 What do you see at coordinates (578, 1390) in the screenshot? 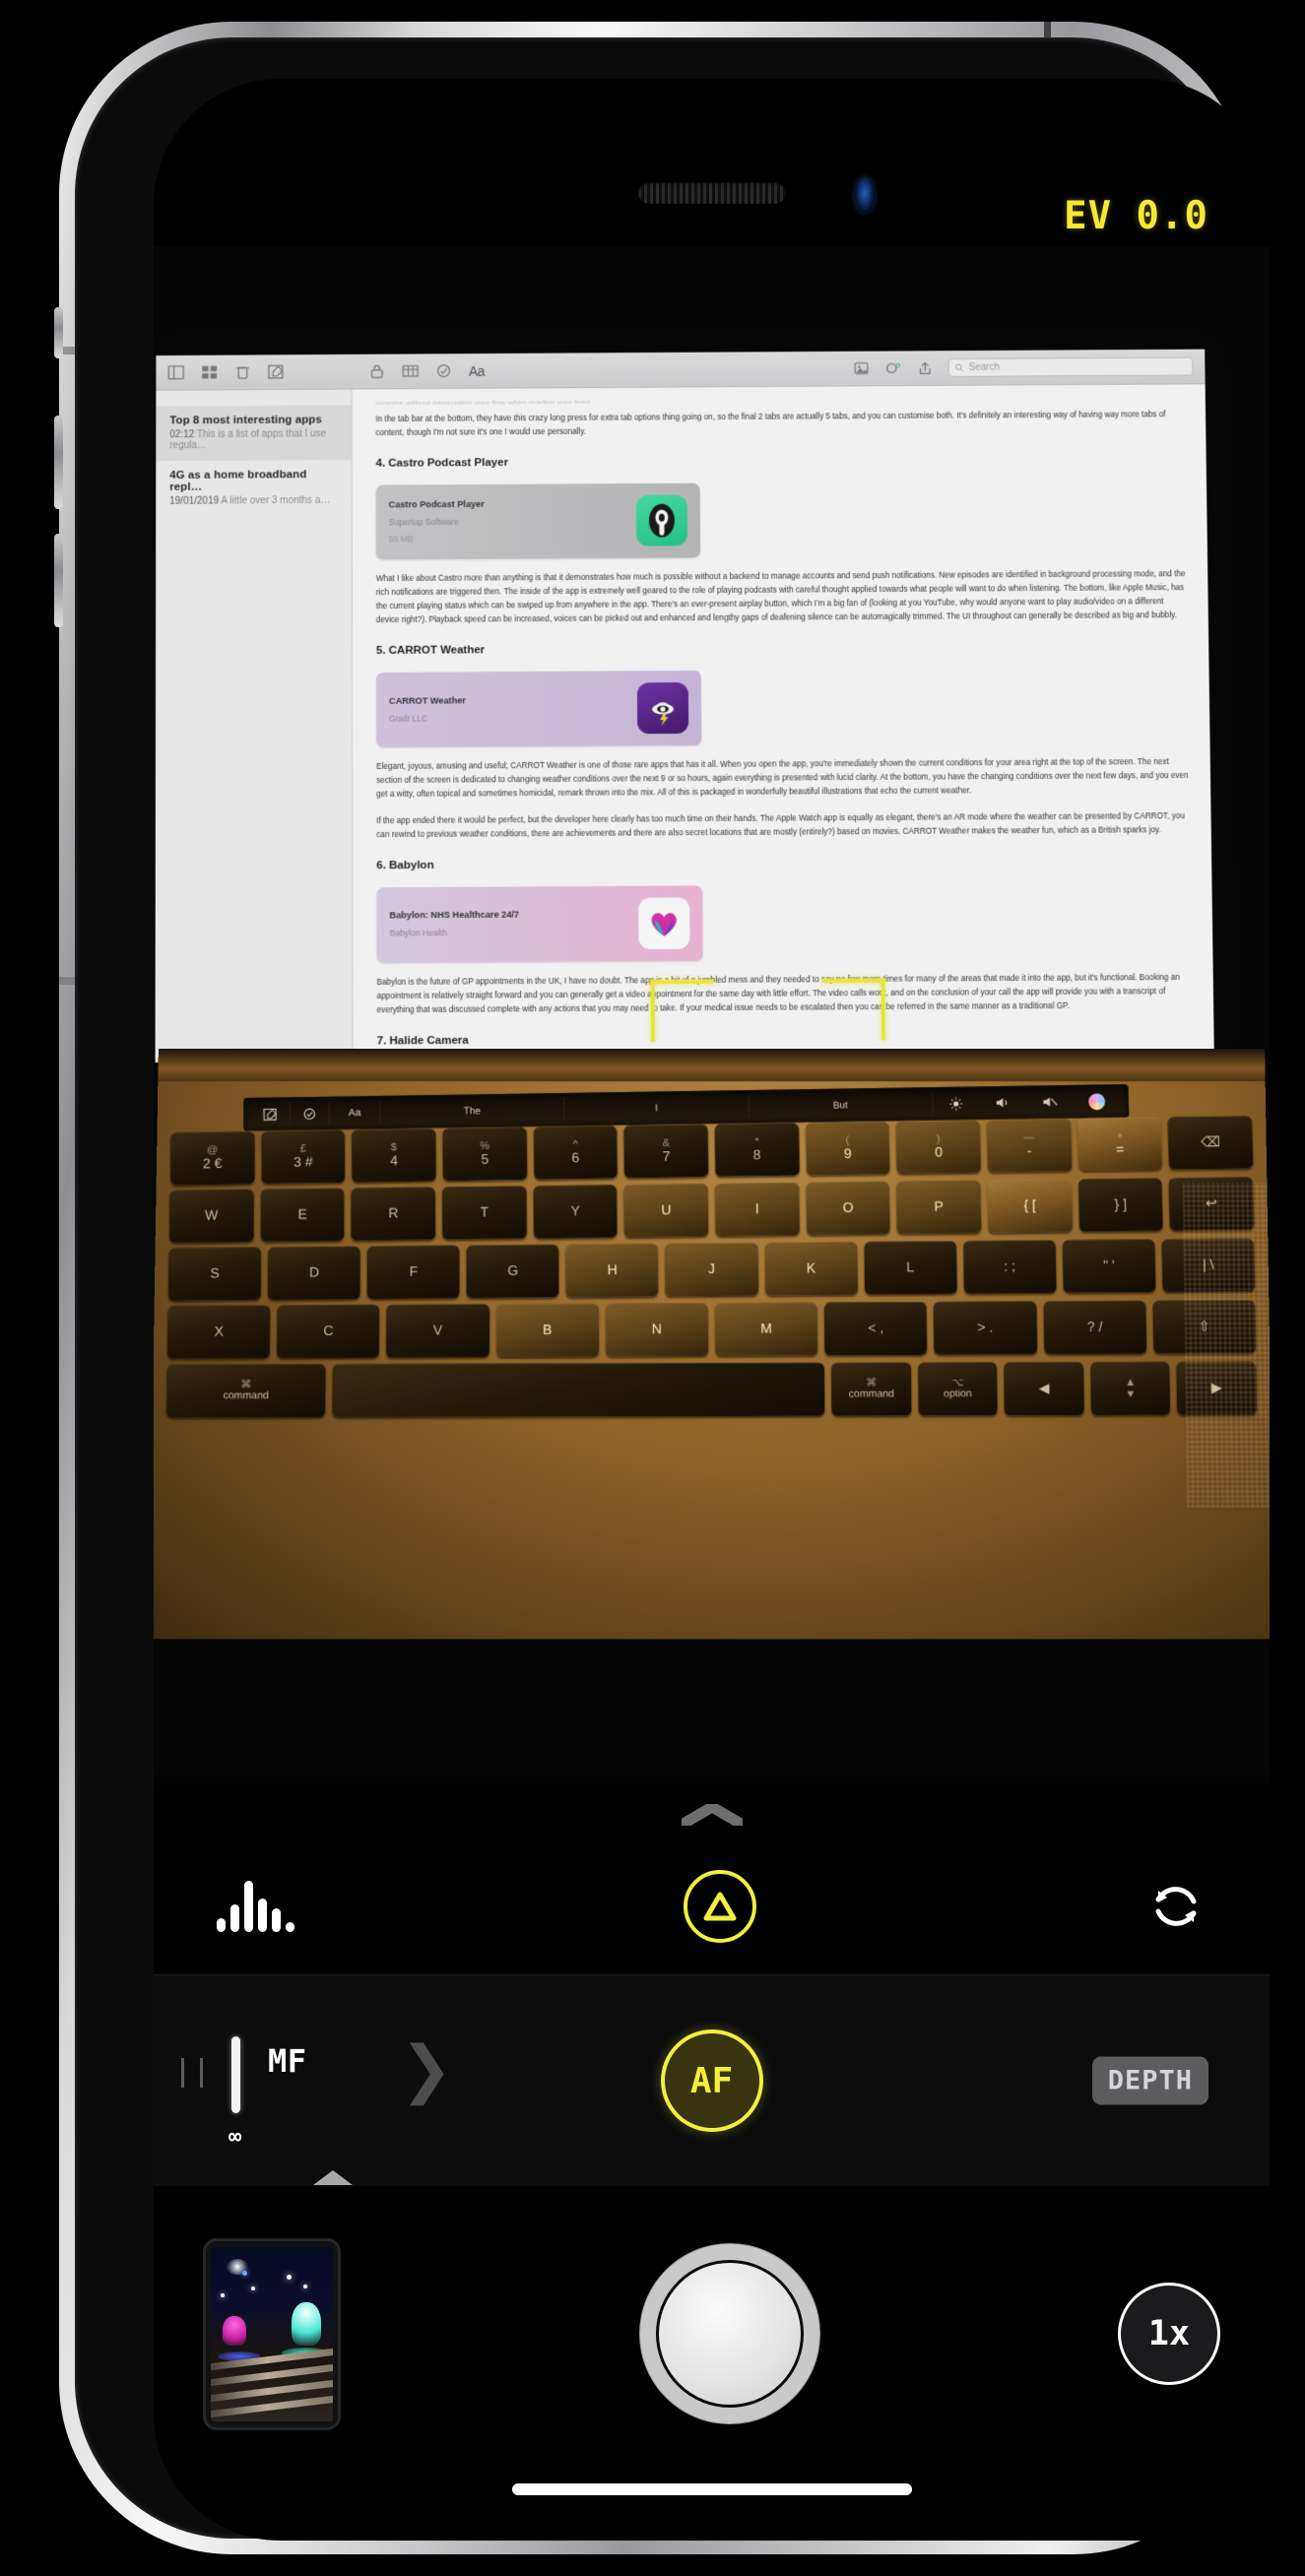
I see `key-space` at bounding box center [578, 1390].